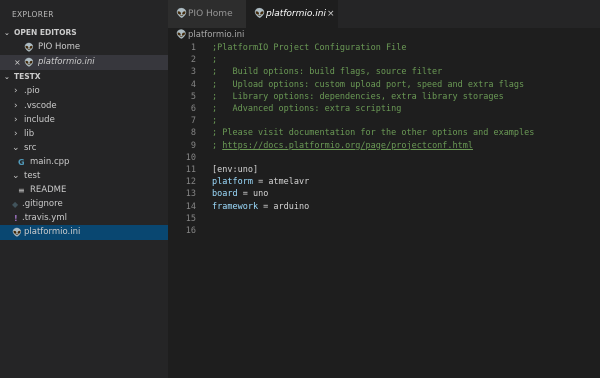 This screenshot has height=378, width=600. Describe the element at coordinates (190, 182) in the screenshot. I see `line-number: 12` at that location.